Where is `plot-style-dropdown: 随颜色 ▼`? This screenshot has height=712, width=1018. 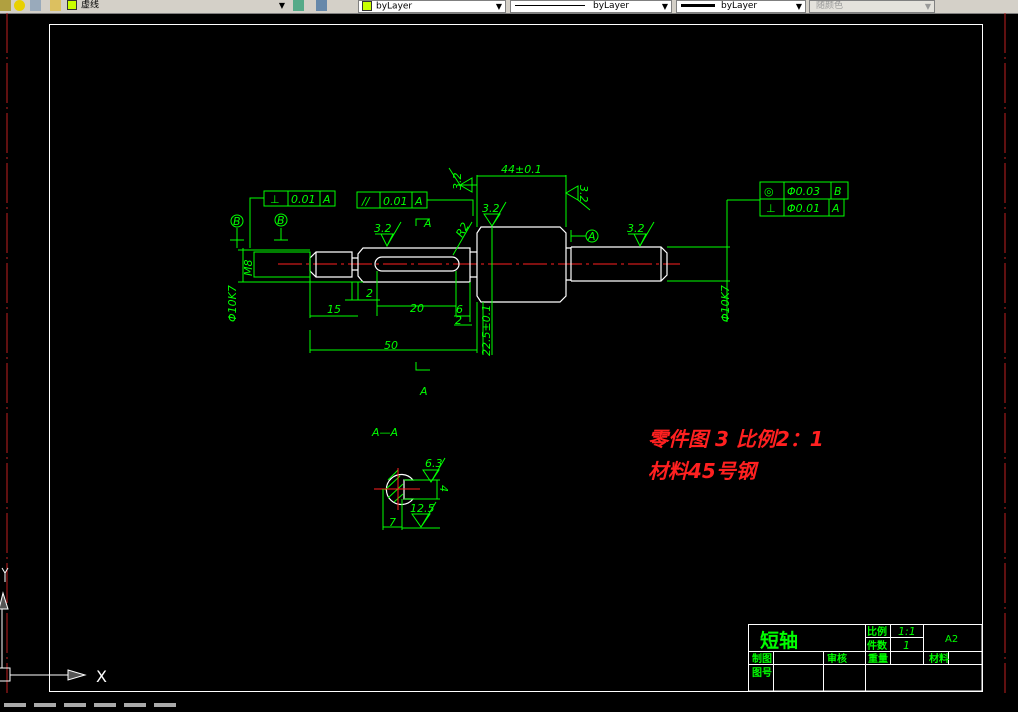 plot-style-dropdown: 随颜色 ▼ is located at coordinates (872, 6).